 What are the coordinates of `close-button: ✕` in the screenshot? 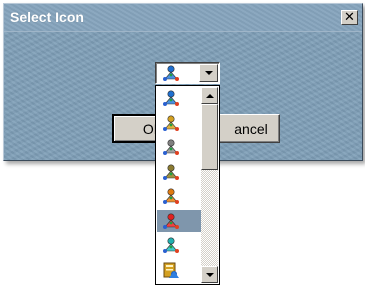 It's located at (349, 17).